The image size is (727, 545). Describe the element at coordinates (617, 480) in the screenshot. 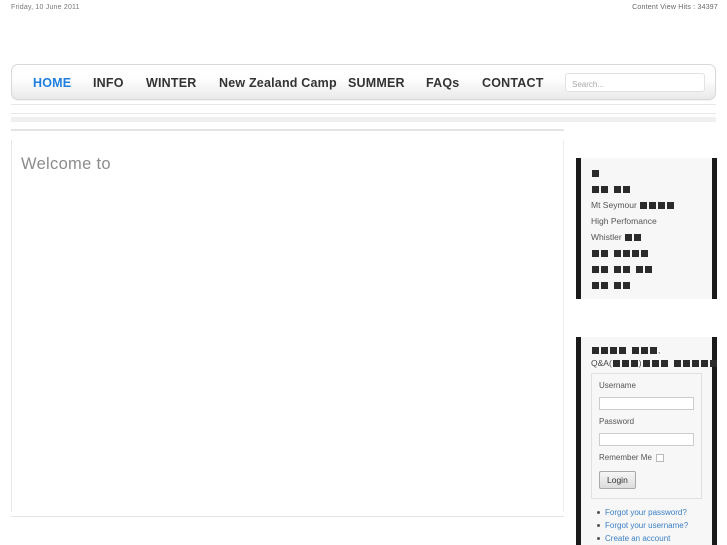

I see `login-button: Login` at that location.